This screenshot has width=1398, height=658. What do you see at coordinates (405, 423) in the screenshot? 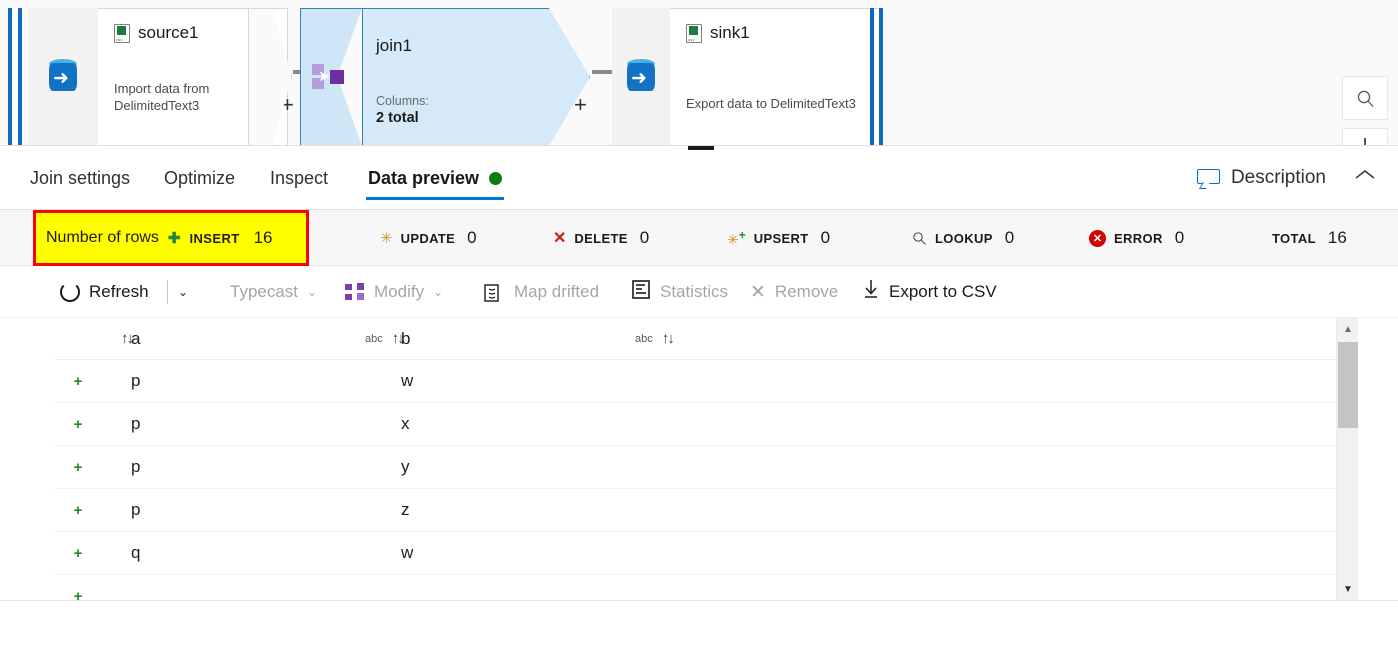
I see `cell-b: x` at bounding box center [405, 423].